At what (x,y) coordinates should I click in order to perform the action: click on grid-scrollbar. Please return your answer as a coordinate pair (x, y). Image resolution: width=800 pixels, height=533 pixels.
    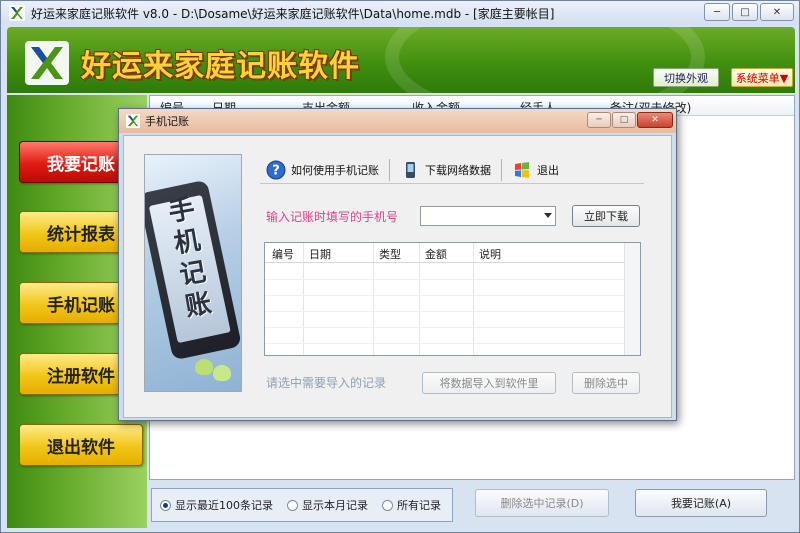
    Looking at the image, I should click on (632, 299).